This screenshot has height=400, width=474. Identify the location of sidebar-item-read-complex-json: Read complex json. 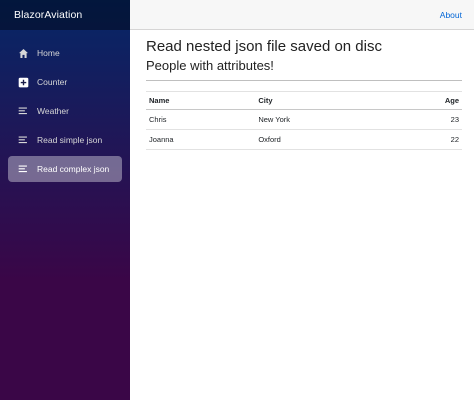
(65, 169).